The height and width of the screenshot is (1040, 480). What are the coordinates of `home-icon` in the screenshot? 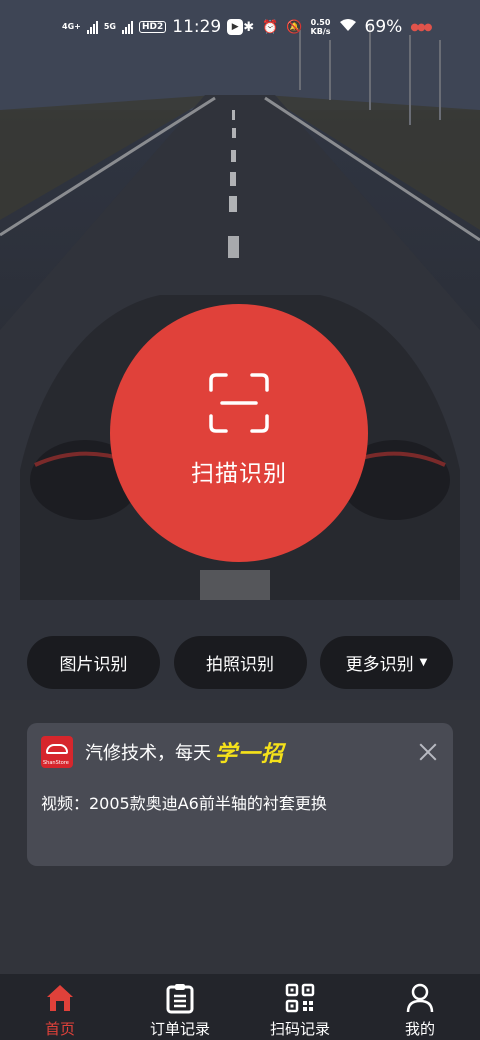 It's located at (60, 998).